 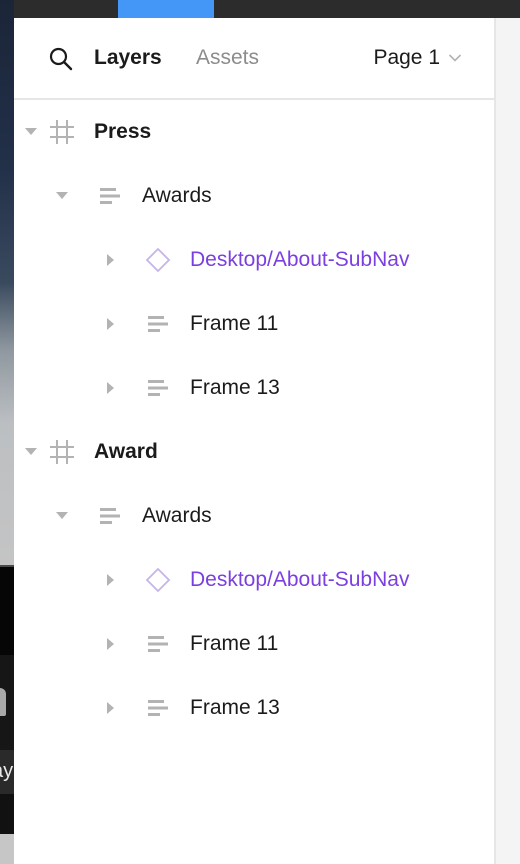 I want to click on layer-name: Press, so click(x=123, y=131).